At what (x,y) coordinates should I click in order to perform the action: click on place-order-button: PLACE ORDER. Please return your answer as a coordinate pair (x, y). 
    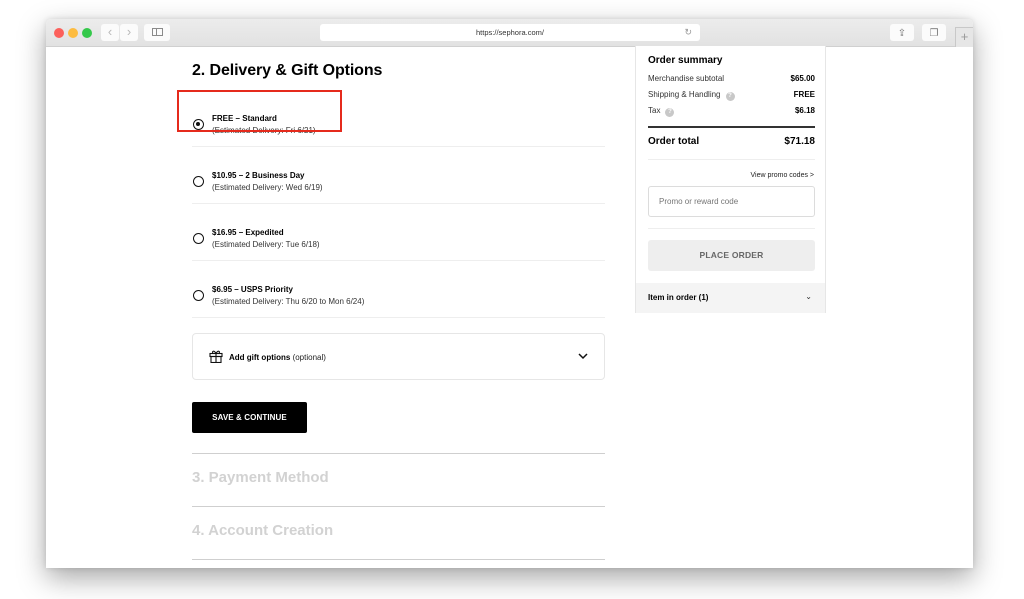
    Looking at the image, I should click on (731, 255).